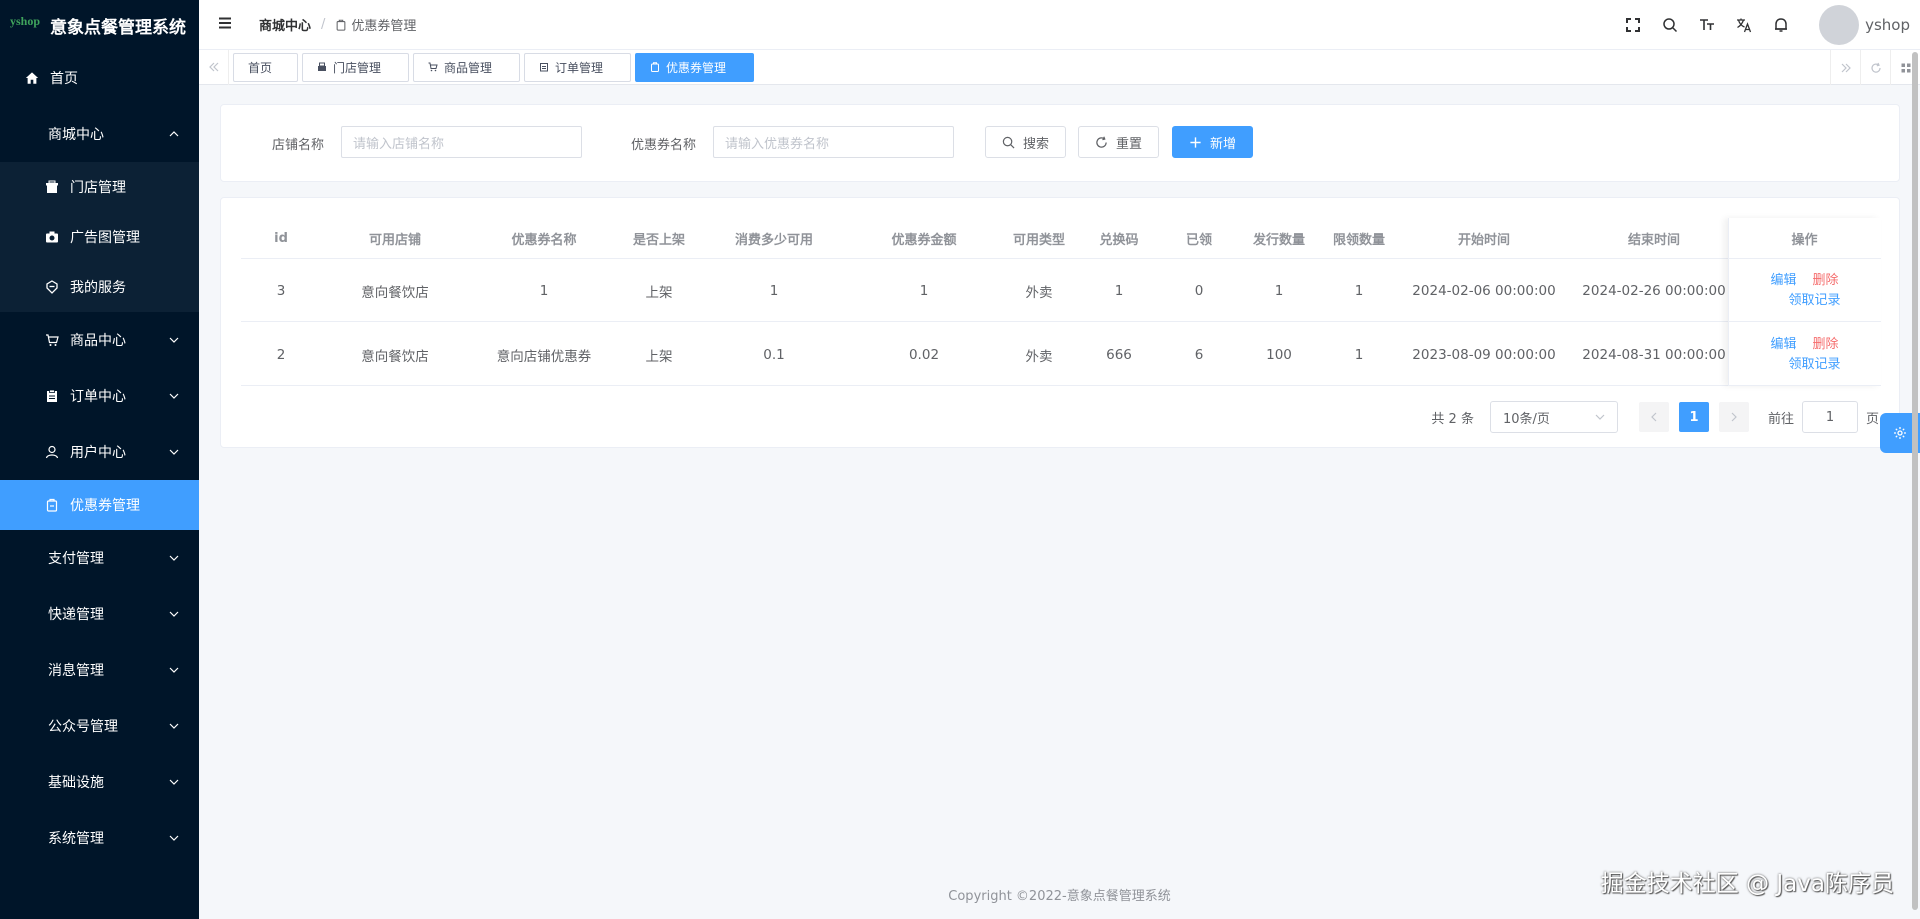 The image size is (1920, 919). I want to click on cell-shop: 意向餐饮店, so click(395, 356).